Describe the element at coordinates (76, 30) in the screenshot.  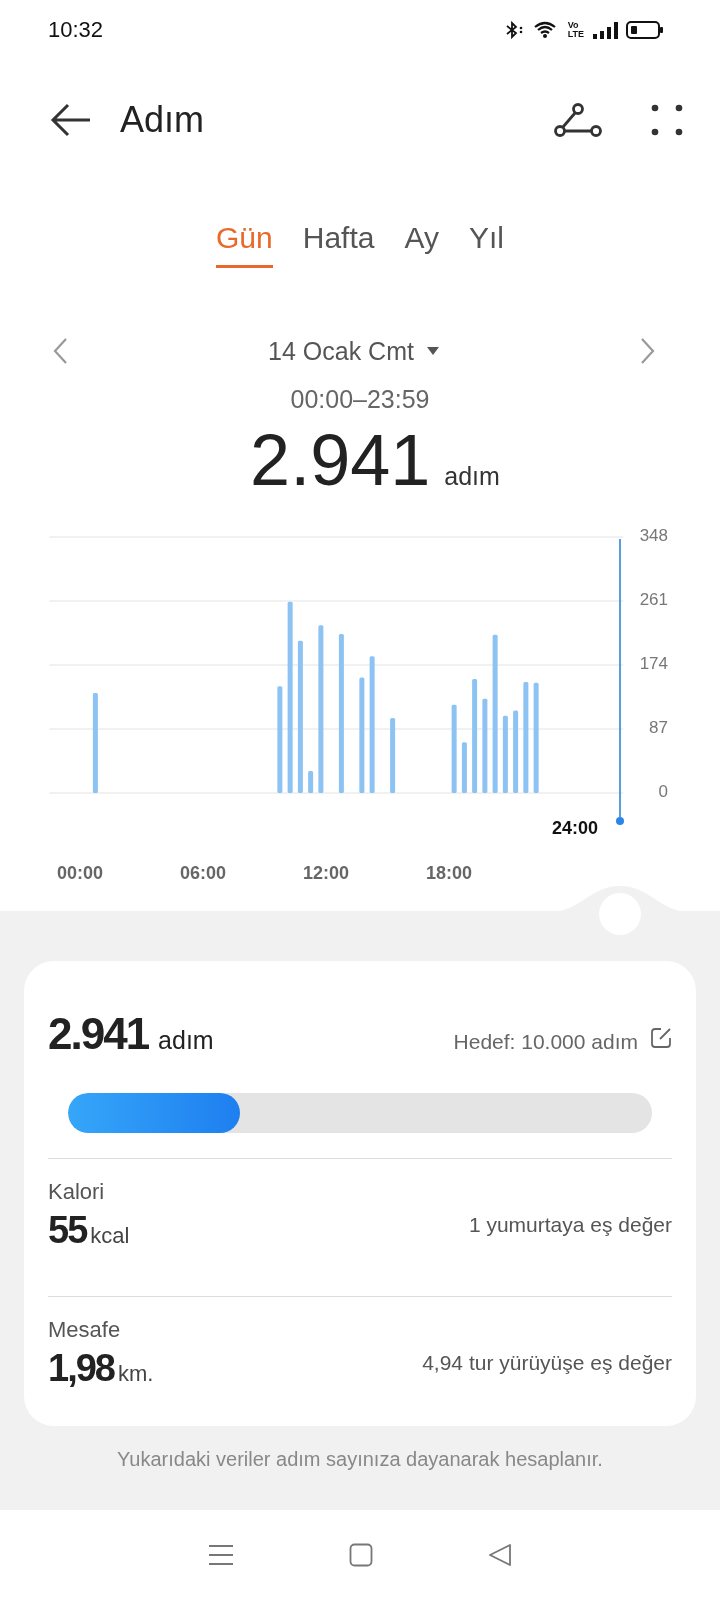
I see `status-time: 10:32` at that location.